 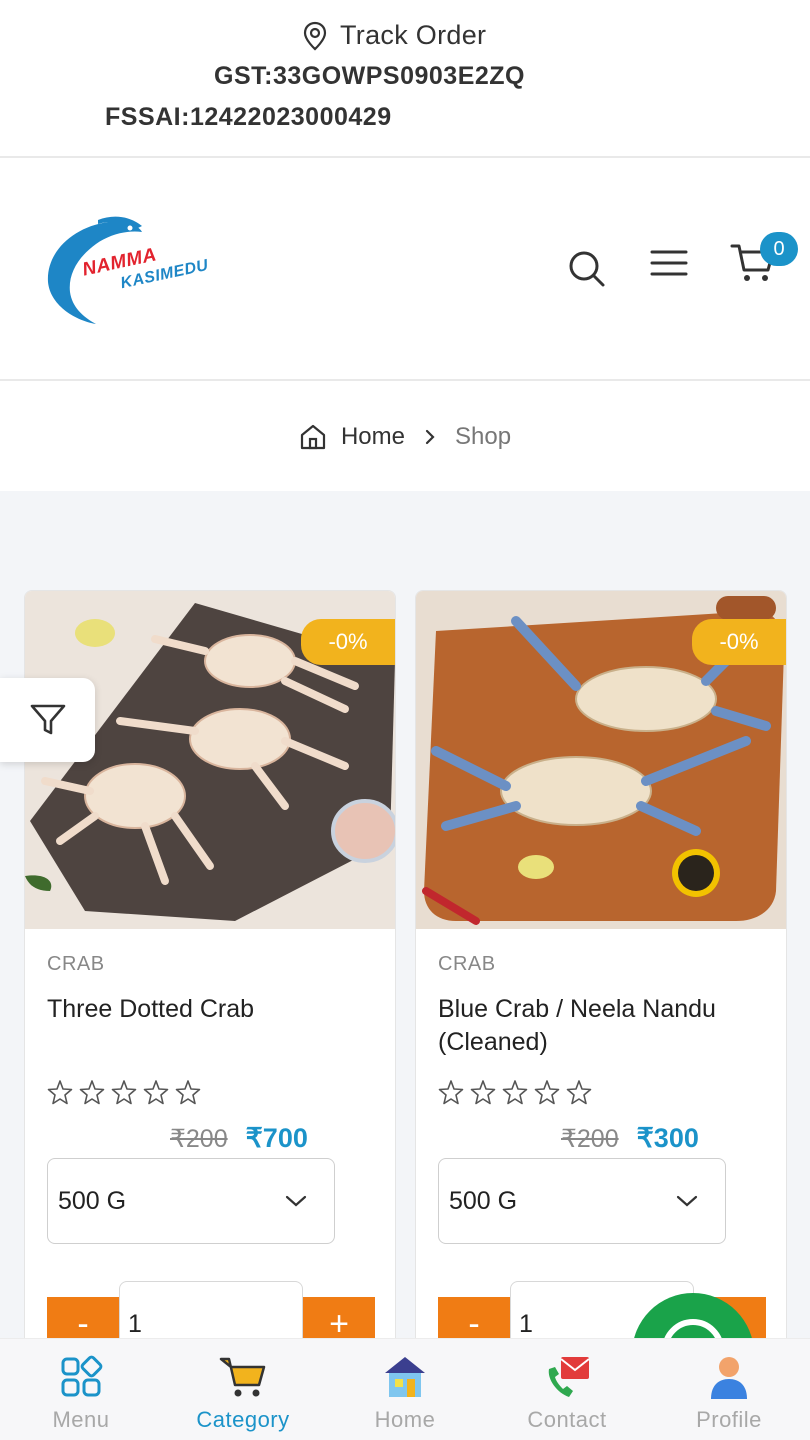 What do you see at coordinates (567, 1419) in the screenshot?
I see `nav-label-contact: Contact` at bounding box center [567, 1419].